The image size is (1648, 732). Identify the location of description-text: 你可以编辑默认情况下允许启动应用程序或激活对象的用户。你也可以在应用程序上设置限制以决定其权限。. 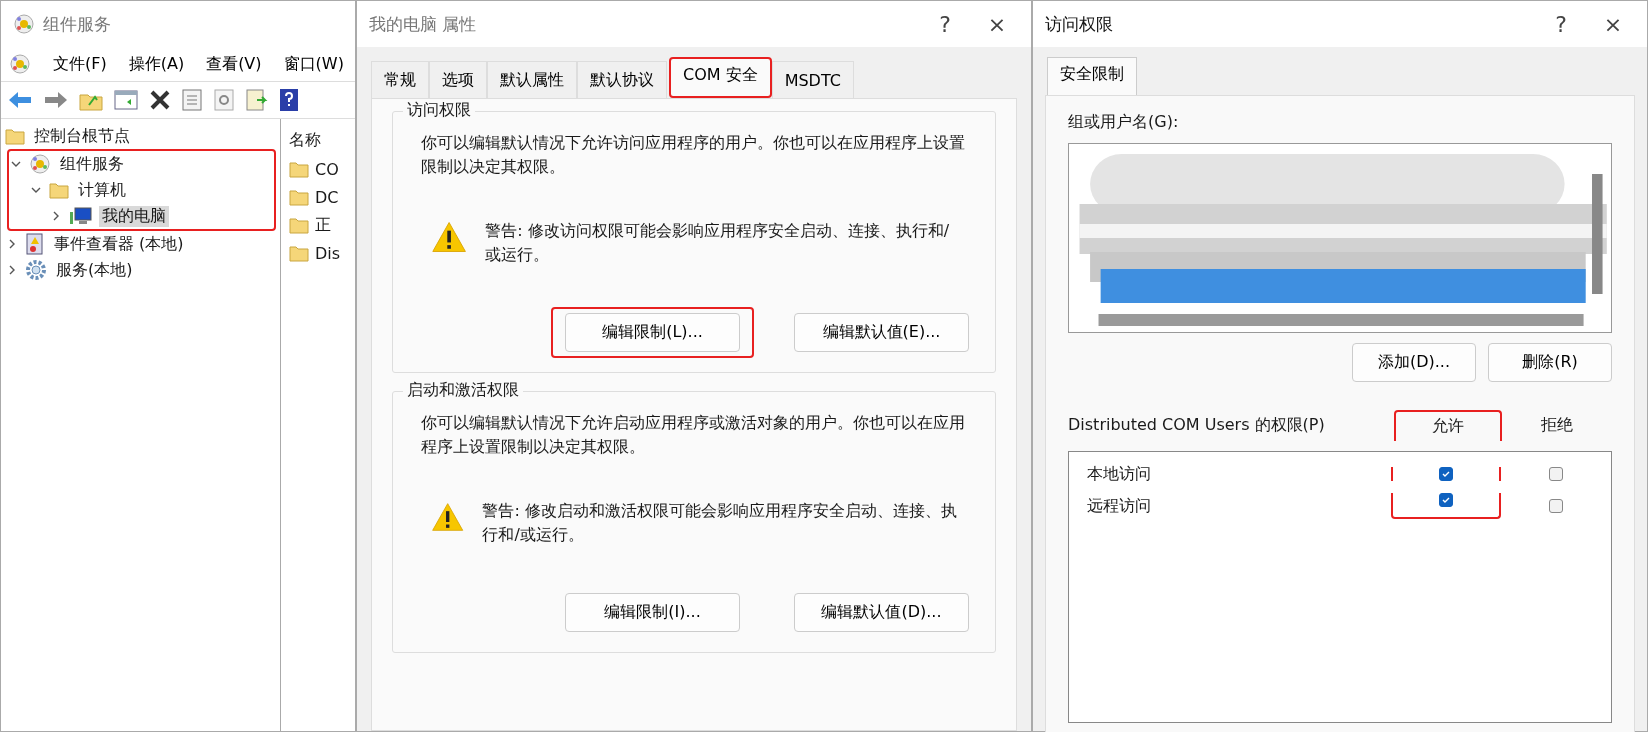
(693, 435).